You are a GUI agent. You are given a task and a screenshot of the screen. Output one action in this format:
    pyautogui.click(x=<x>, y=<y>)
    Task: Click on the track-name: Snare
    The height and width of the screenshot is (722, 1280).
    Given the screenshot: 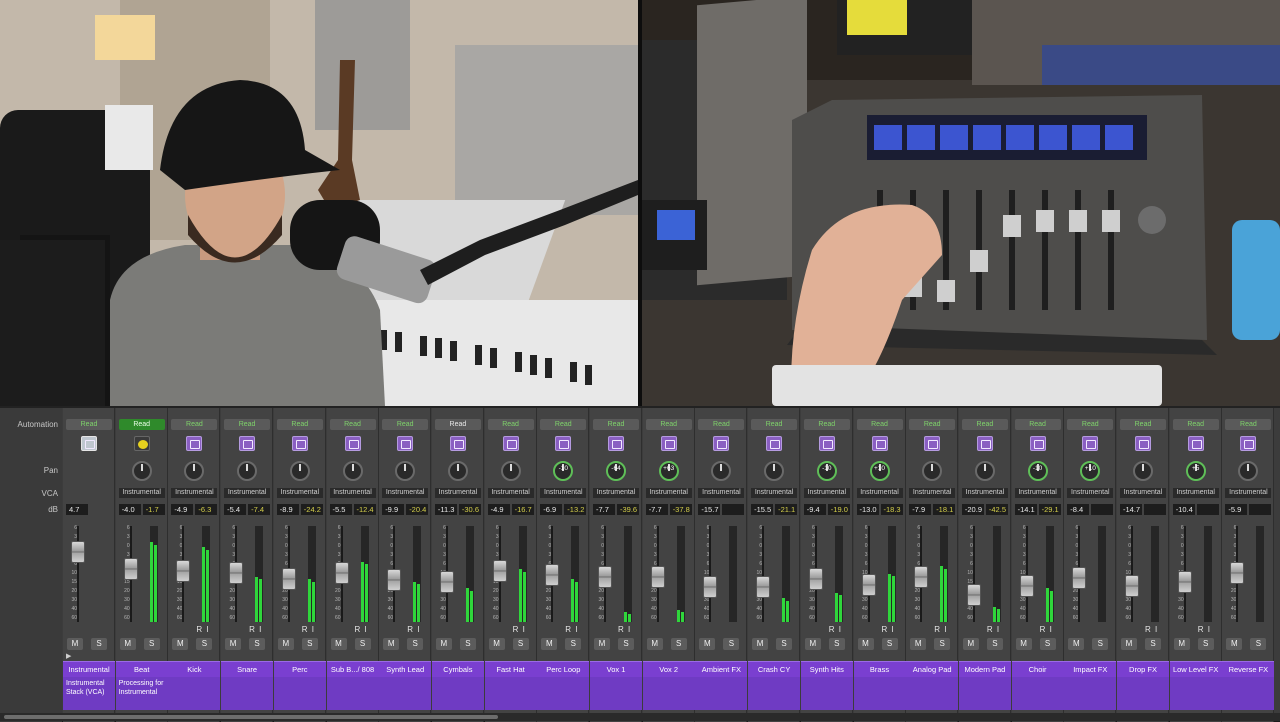 What is the action you would take?
    pyautogui.click(x=247, y=669)
    